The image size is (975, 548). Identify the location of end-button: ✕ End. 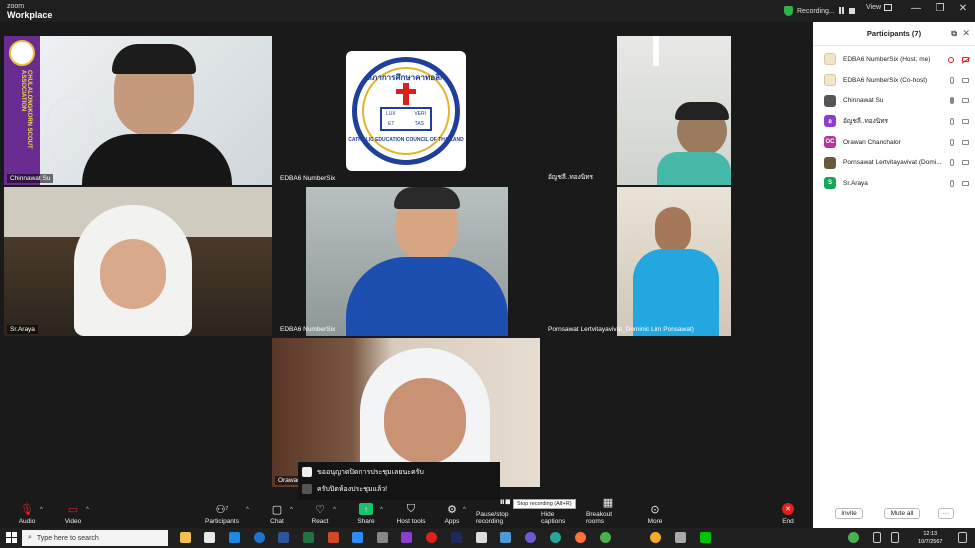
(788, 514).